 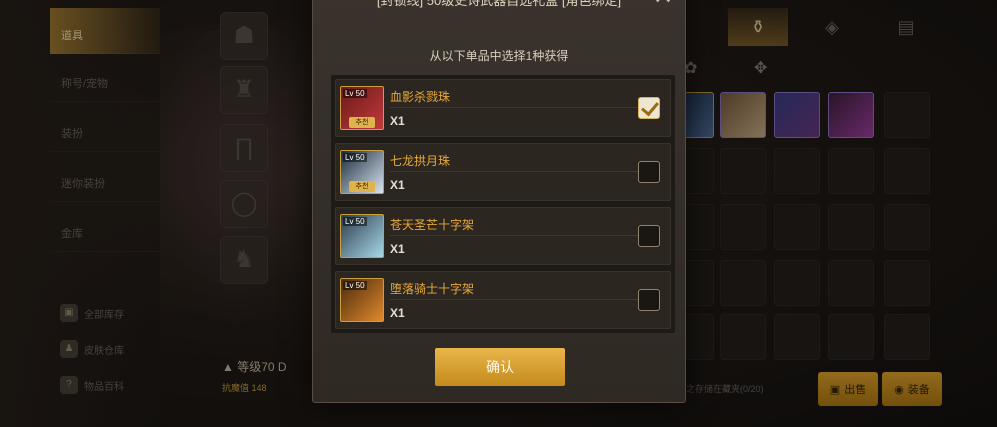 I want to click on item-name: 七龙拱月珠, so click(x=420, y=161).